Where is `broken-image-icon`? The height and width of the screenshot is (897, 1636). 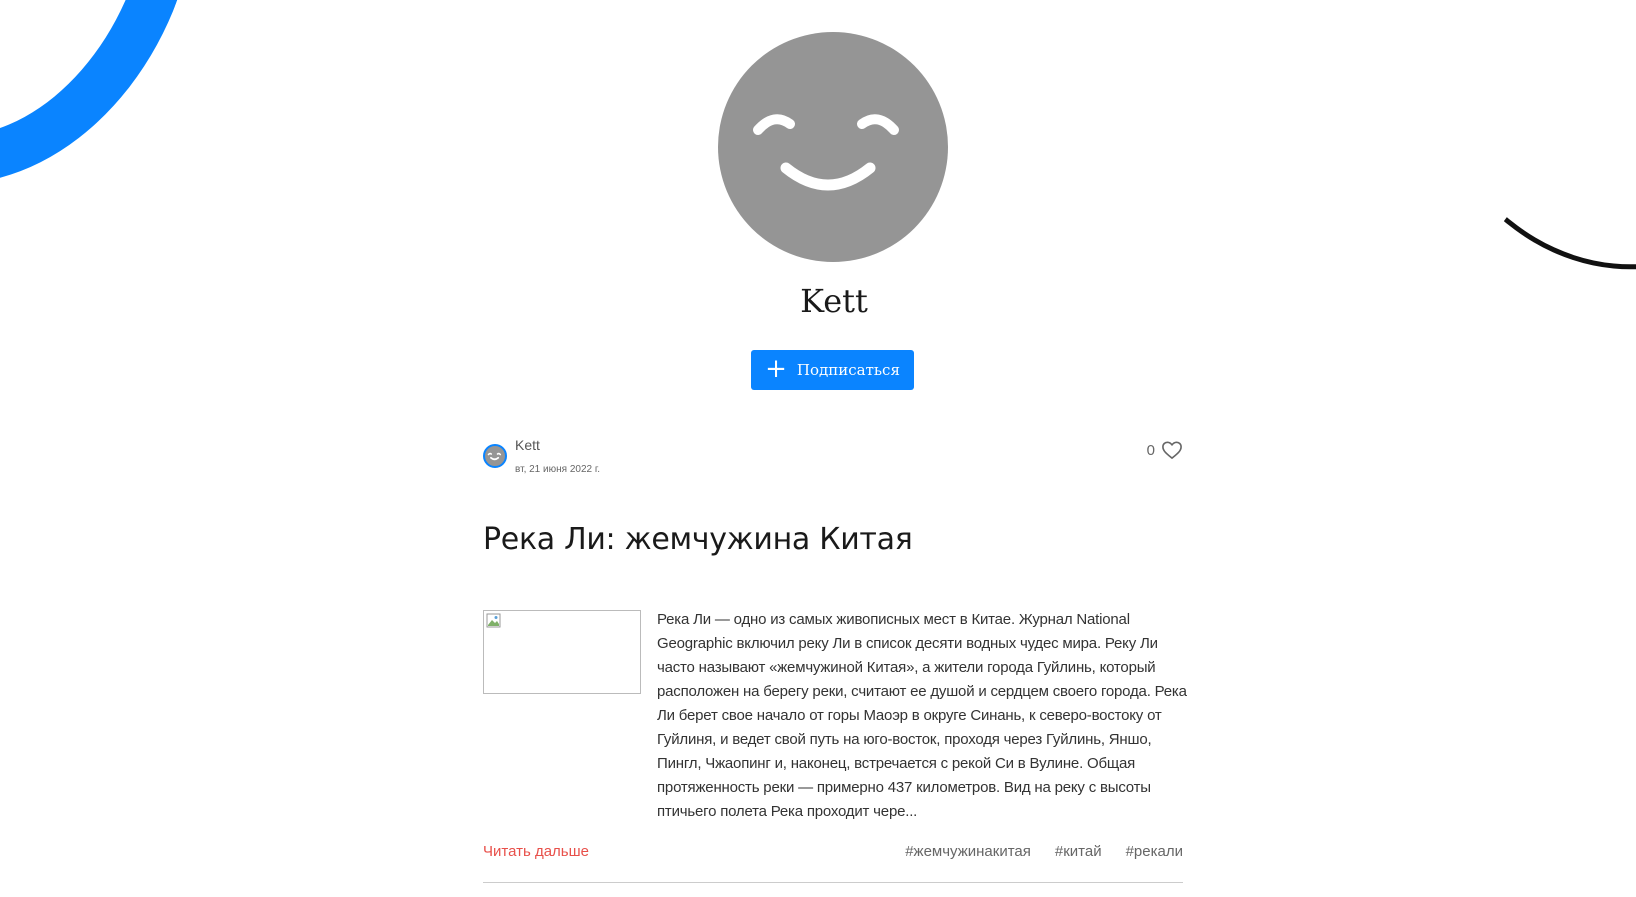
broken-image-icon is located at coordinates (493, 620).